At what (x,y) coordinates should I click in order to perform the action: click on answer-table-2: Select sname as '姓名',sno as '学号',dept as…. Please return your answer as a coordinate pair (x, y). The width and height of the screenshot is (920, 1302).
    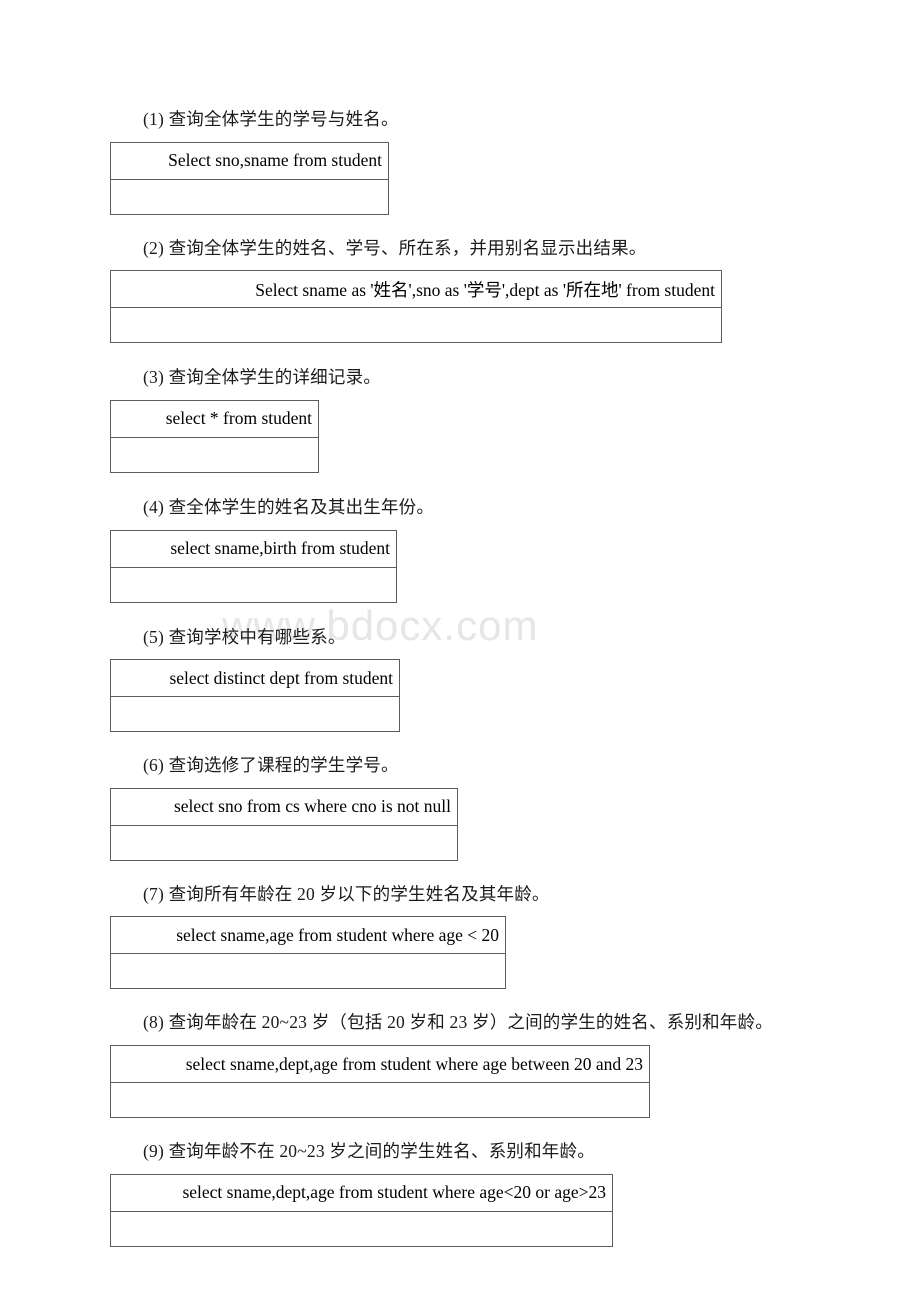
    Looking at the image, I should click on (416, 307).